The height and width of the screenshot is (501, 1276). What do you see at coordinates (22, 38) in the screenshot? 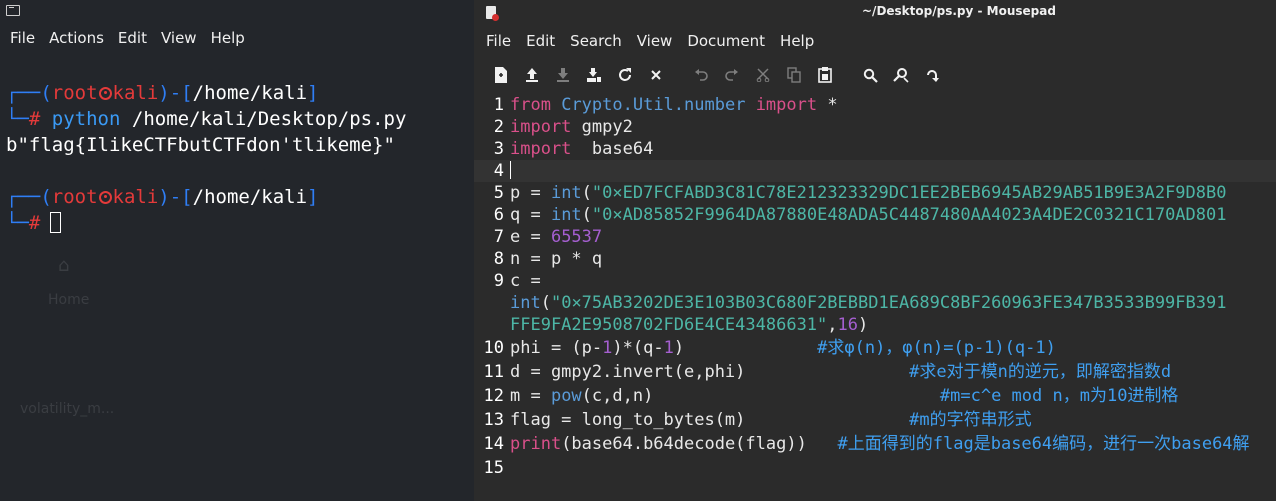
I see `terminal-menu-file: File` at bounding box center [22, 38].